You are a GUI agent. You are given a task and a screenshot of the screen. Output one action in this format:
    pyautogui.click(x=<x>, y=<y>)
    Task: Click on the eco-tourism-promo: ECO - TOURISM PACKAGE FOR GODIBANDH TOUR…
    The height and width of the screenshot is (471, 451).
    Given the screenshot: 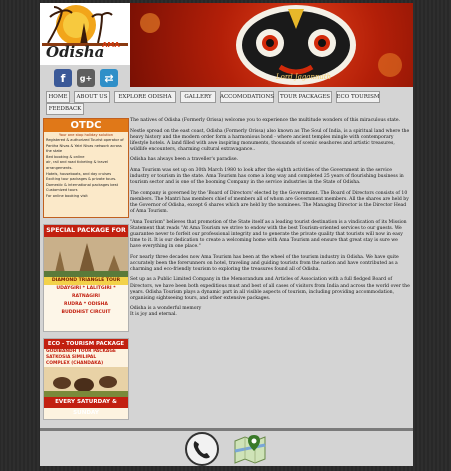 What is the action you would take?
    pyautogui.click(x=86, y=379)
    